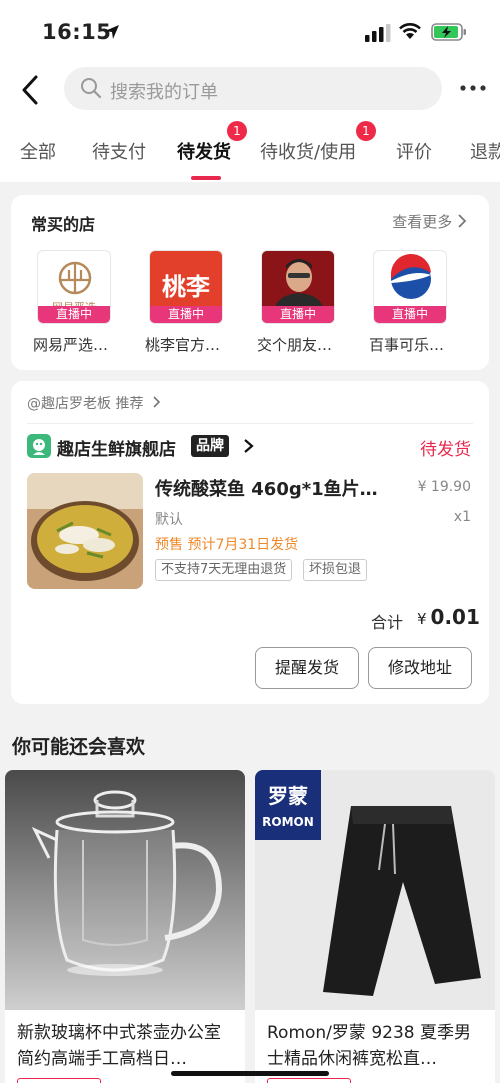  I want to click on recommender-label: @趣店罗老板 推荐, so click(85, 404).